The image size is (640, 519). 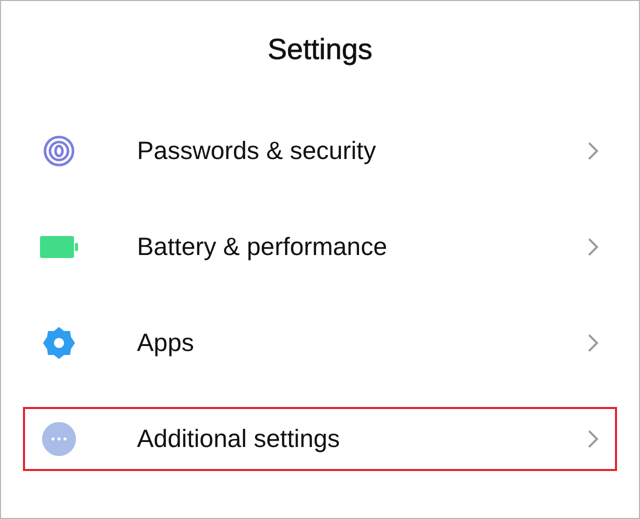 What do you see at coordinates (59, 439) in the screenshot?
I see `more-icon` at bounding box center [59, 439].